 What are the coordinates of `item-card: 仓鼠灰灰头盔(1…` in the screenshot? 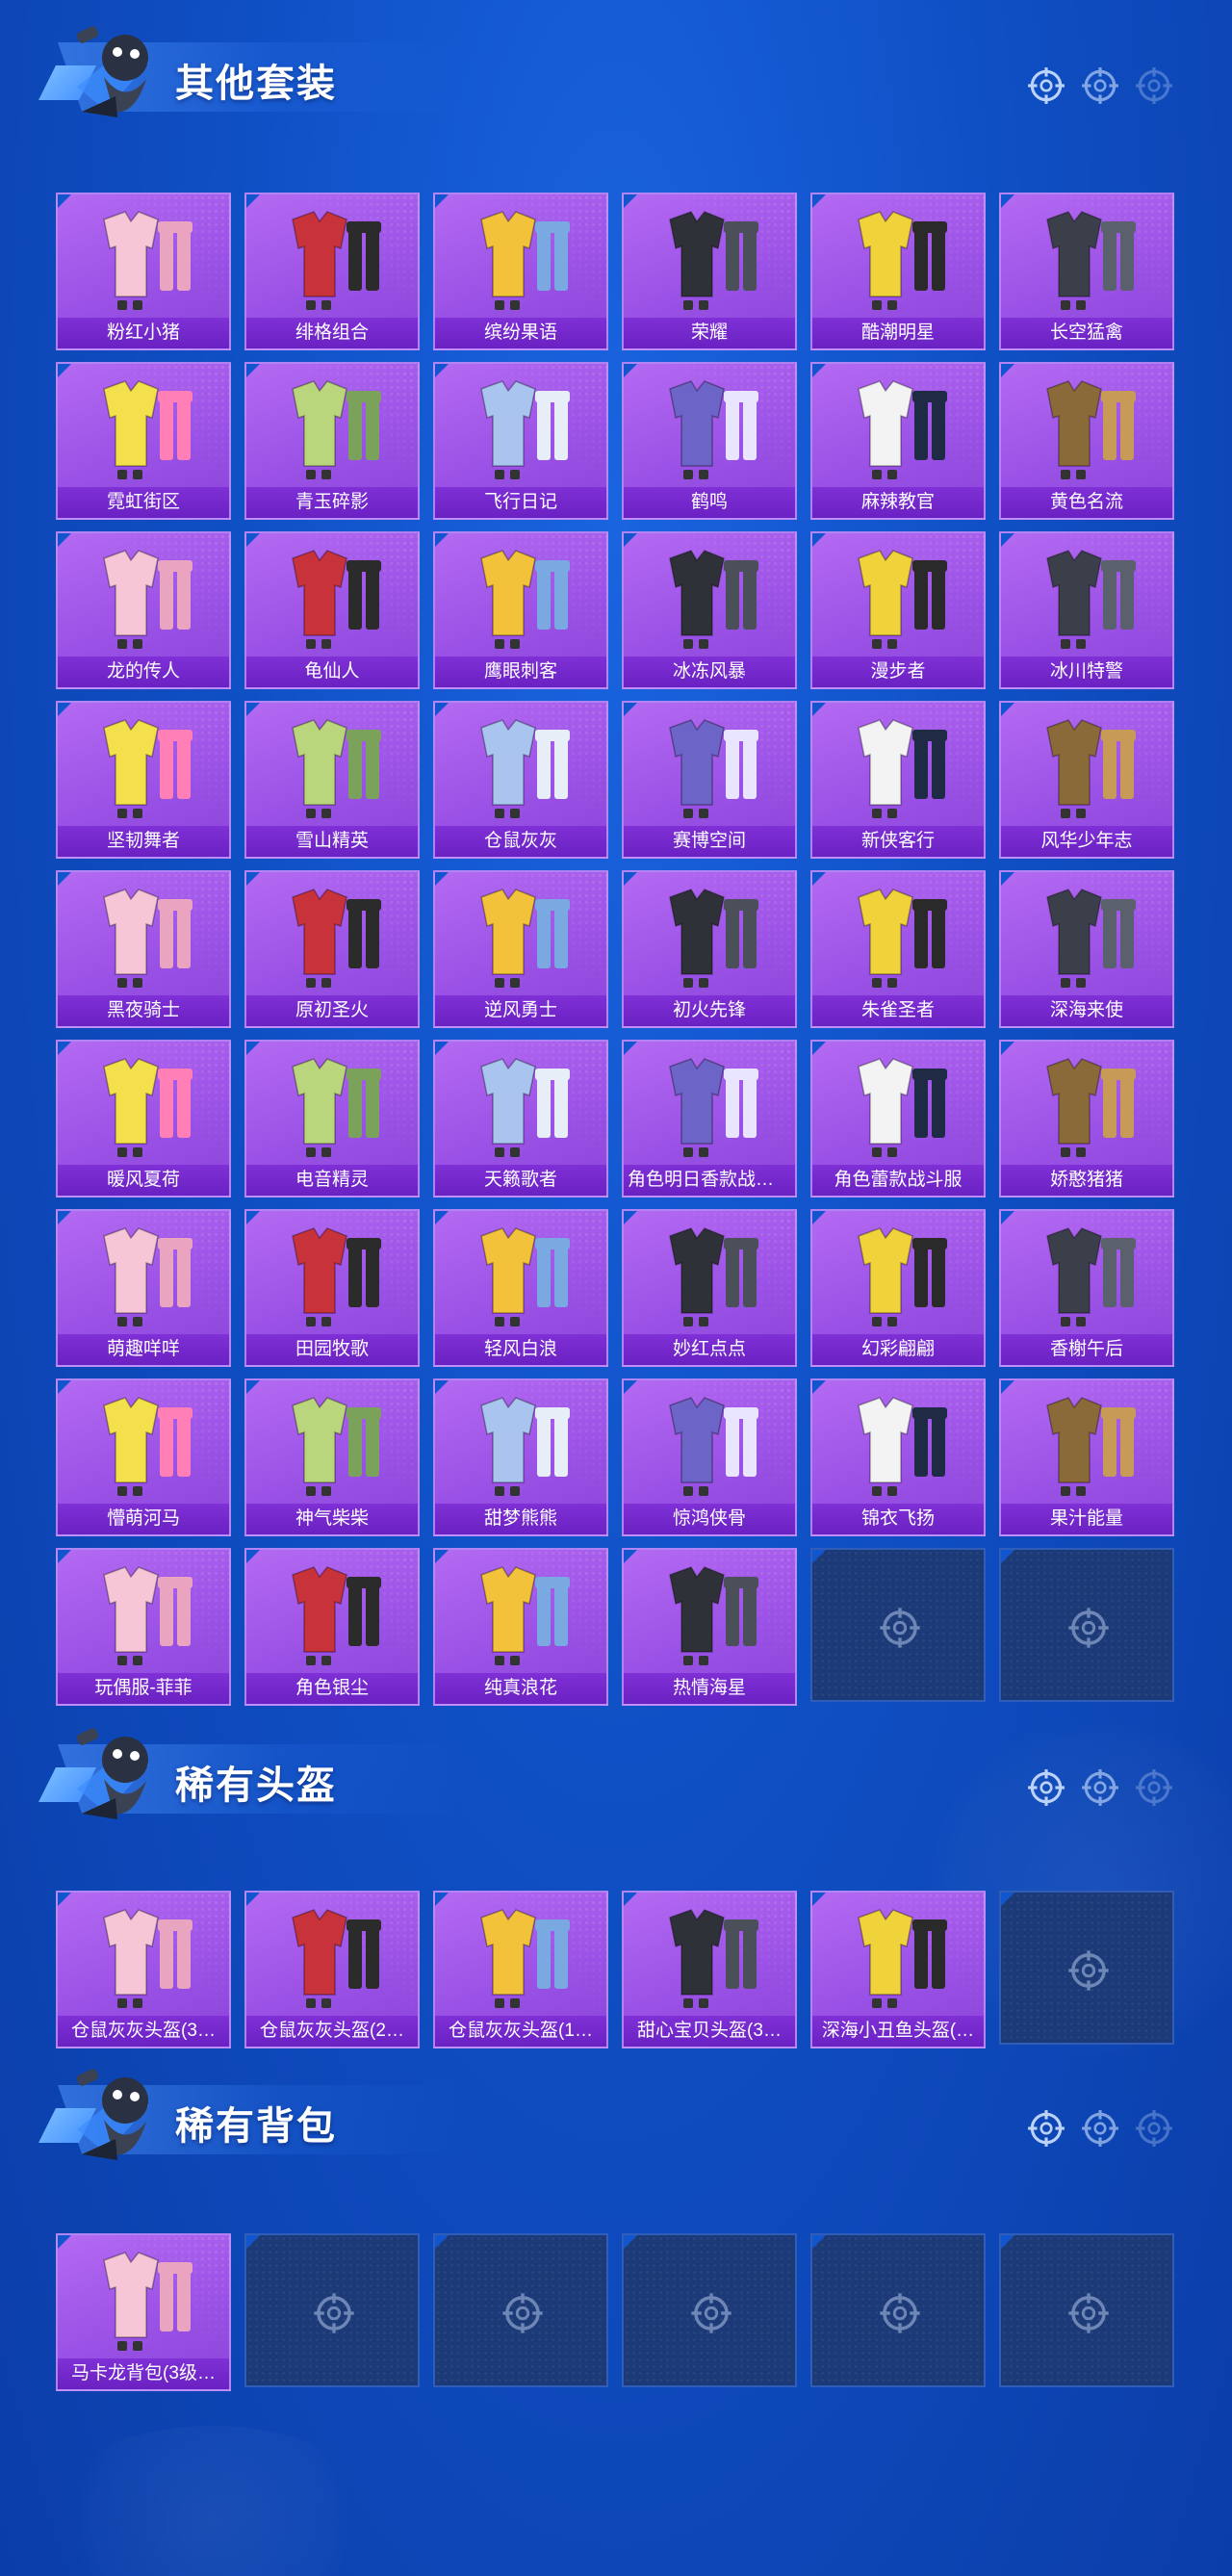 It's located at (520, 1970).